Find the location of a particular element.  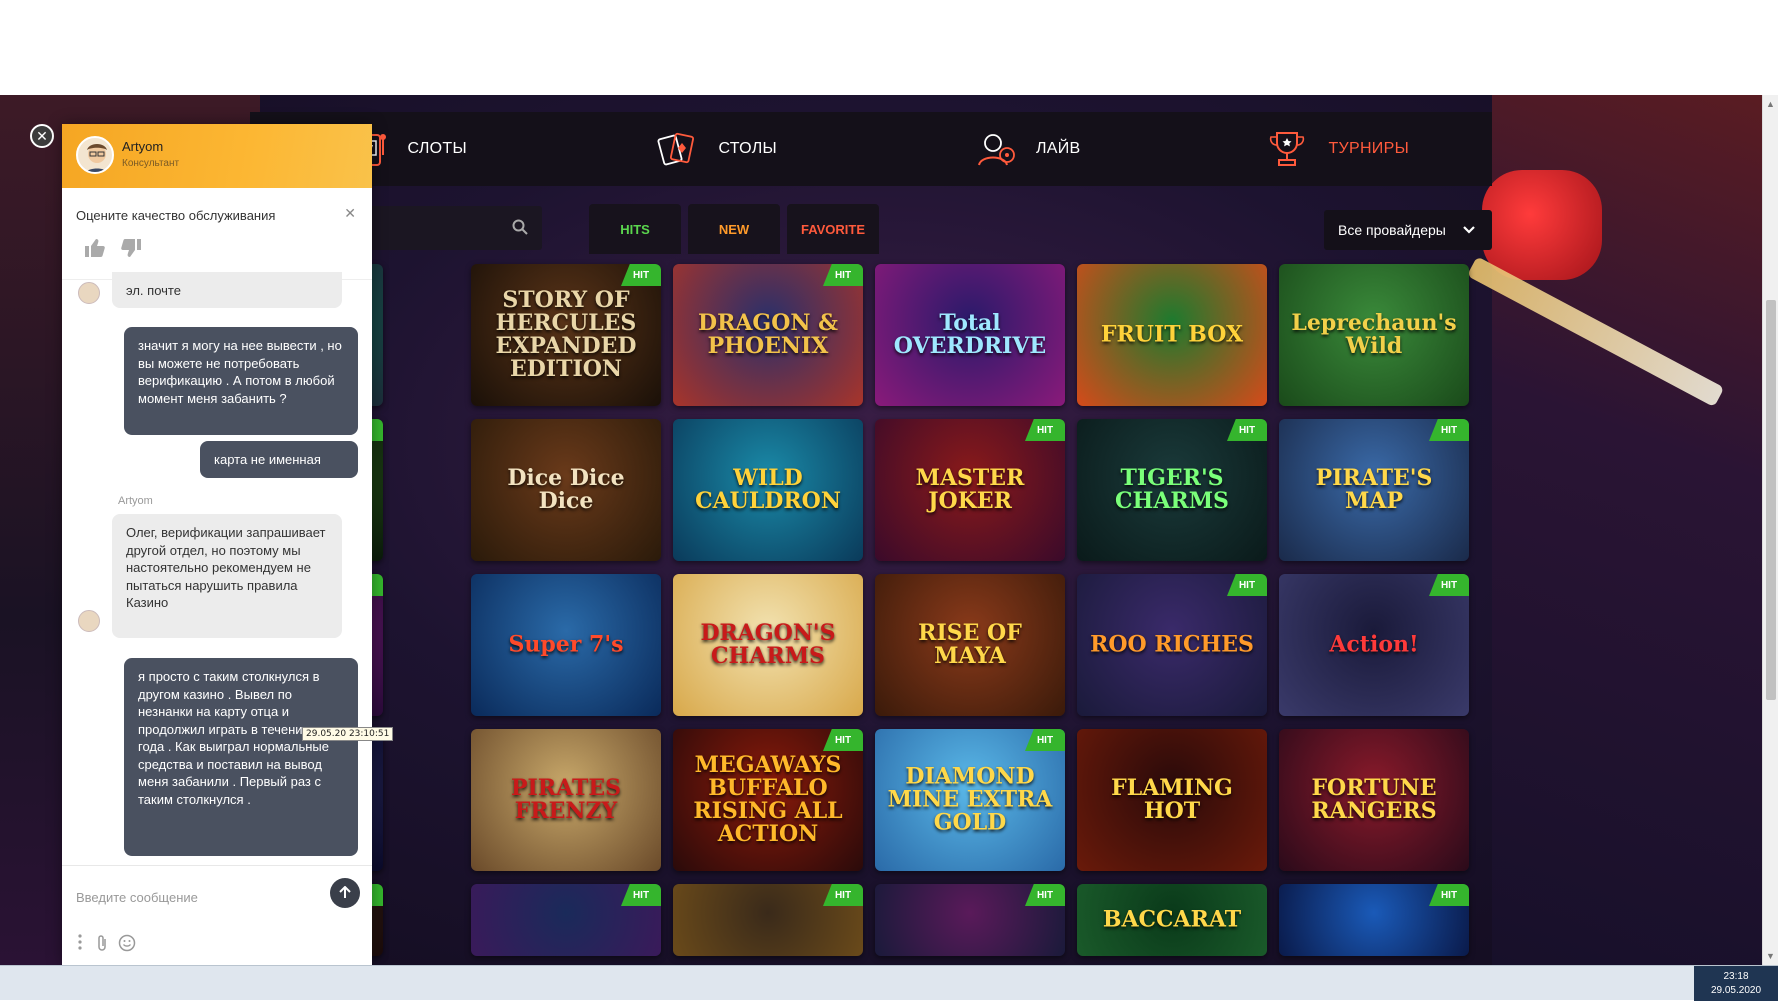

game-title: BACCARAT is located at coordinates (1172, 919).